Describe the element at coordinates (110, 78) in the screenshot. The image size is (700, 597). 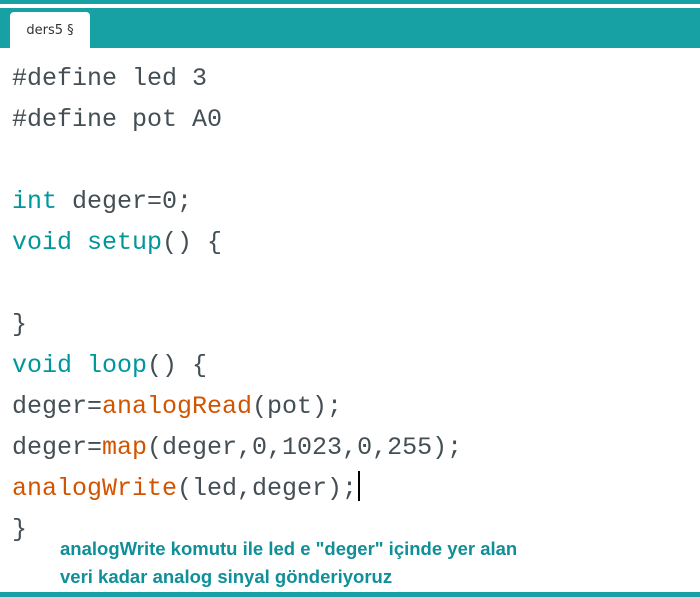
I see `code-text: #define led 3` at that location.